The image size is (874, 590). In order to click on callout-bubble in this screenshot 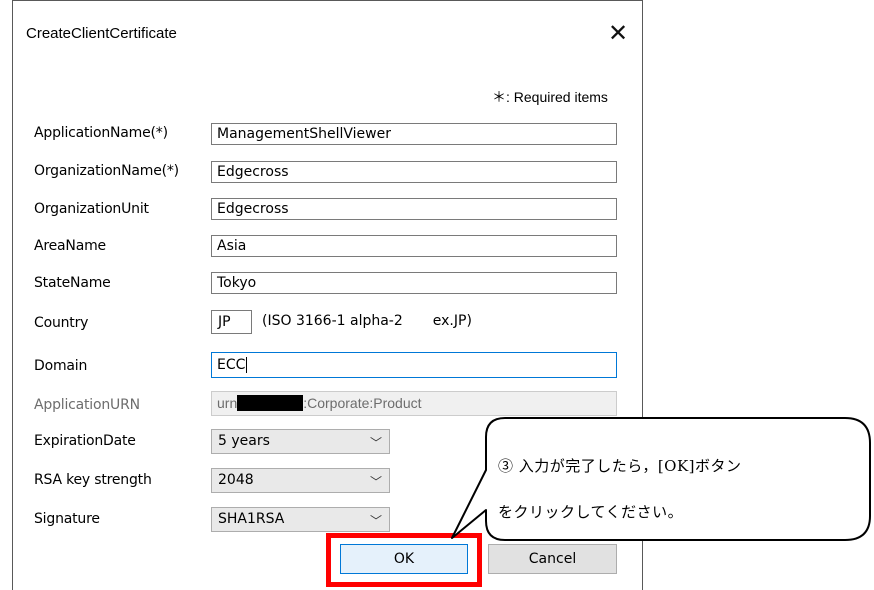, I will do `click(661, 479)`.